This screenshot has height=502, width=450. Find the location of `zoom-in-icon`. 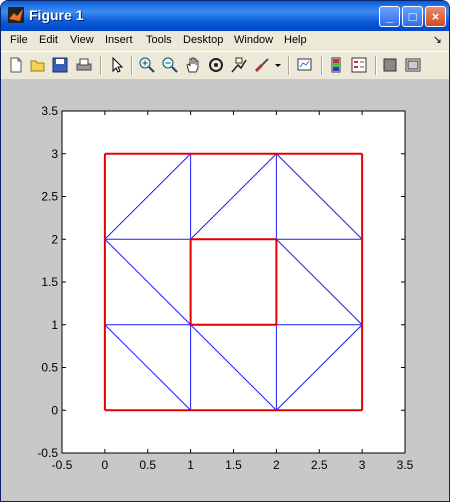

zoom-in-icon is located at coordinates (147, 65).